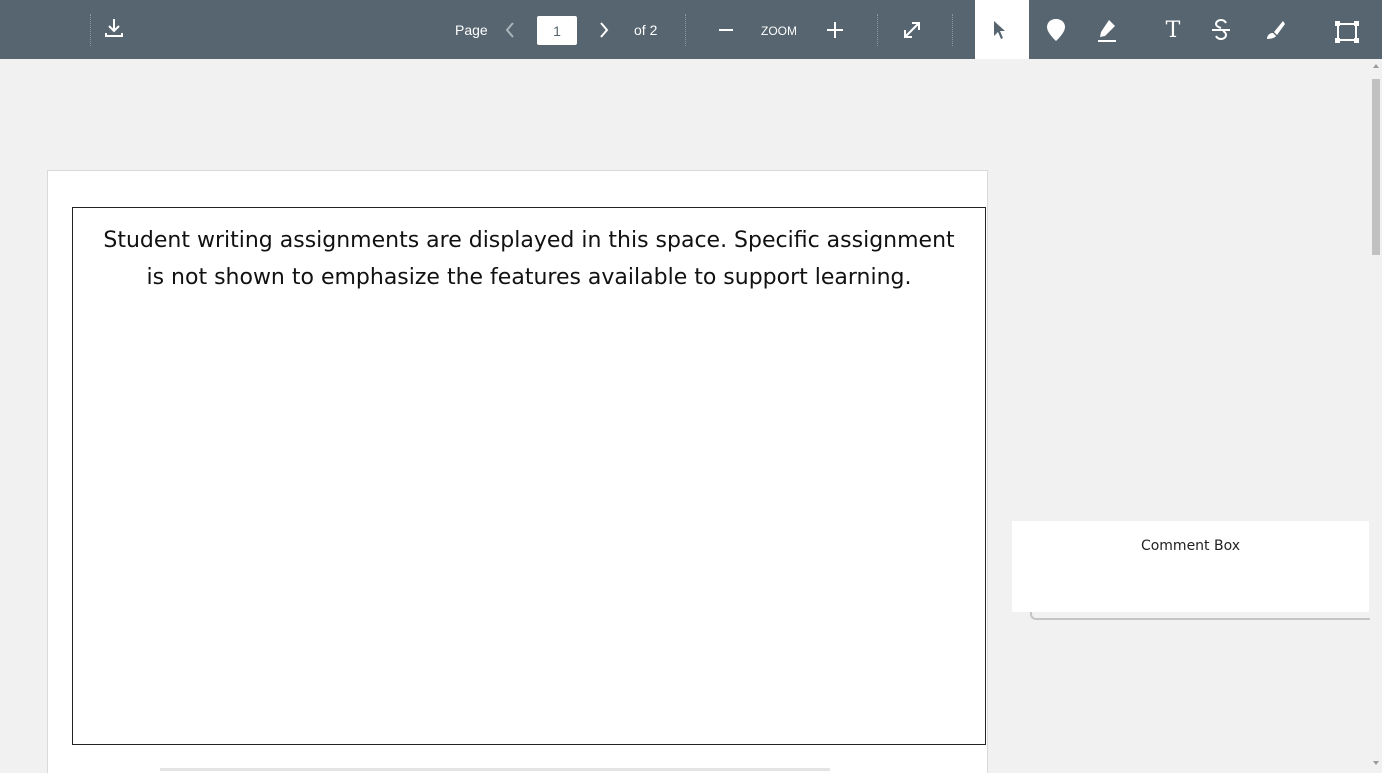 This screenshot has height=773, width=1382. What do you see at coordinates (835, 30) in the screenshot?
I see `plus-icon` at bounding box center [835, 30].